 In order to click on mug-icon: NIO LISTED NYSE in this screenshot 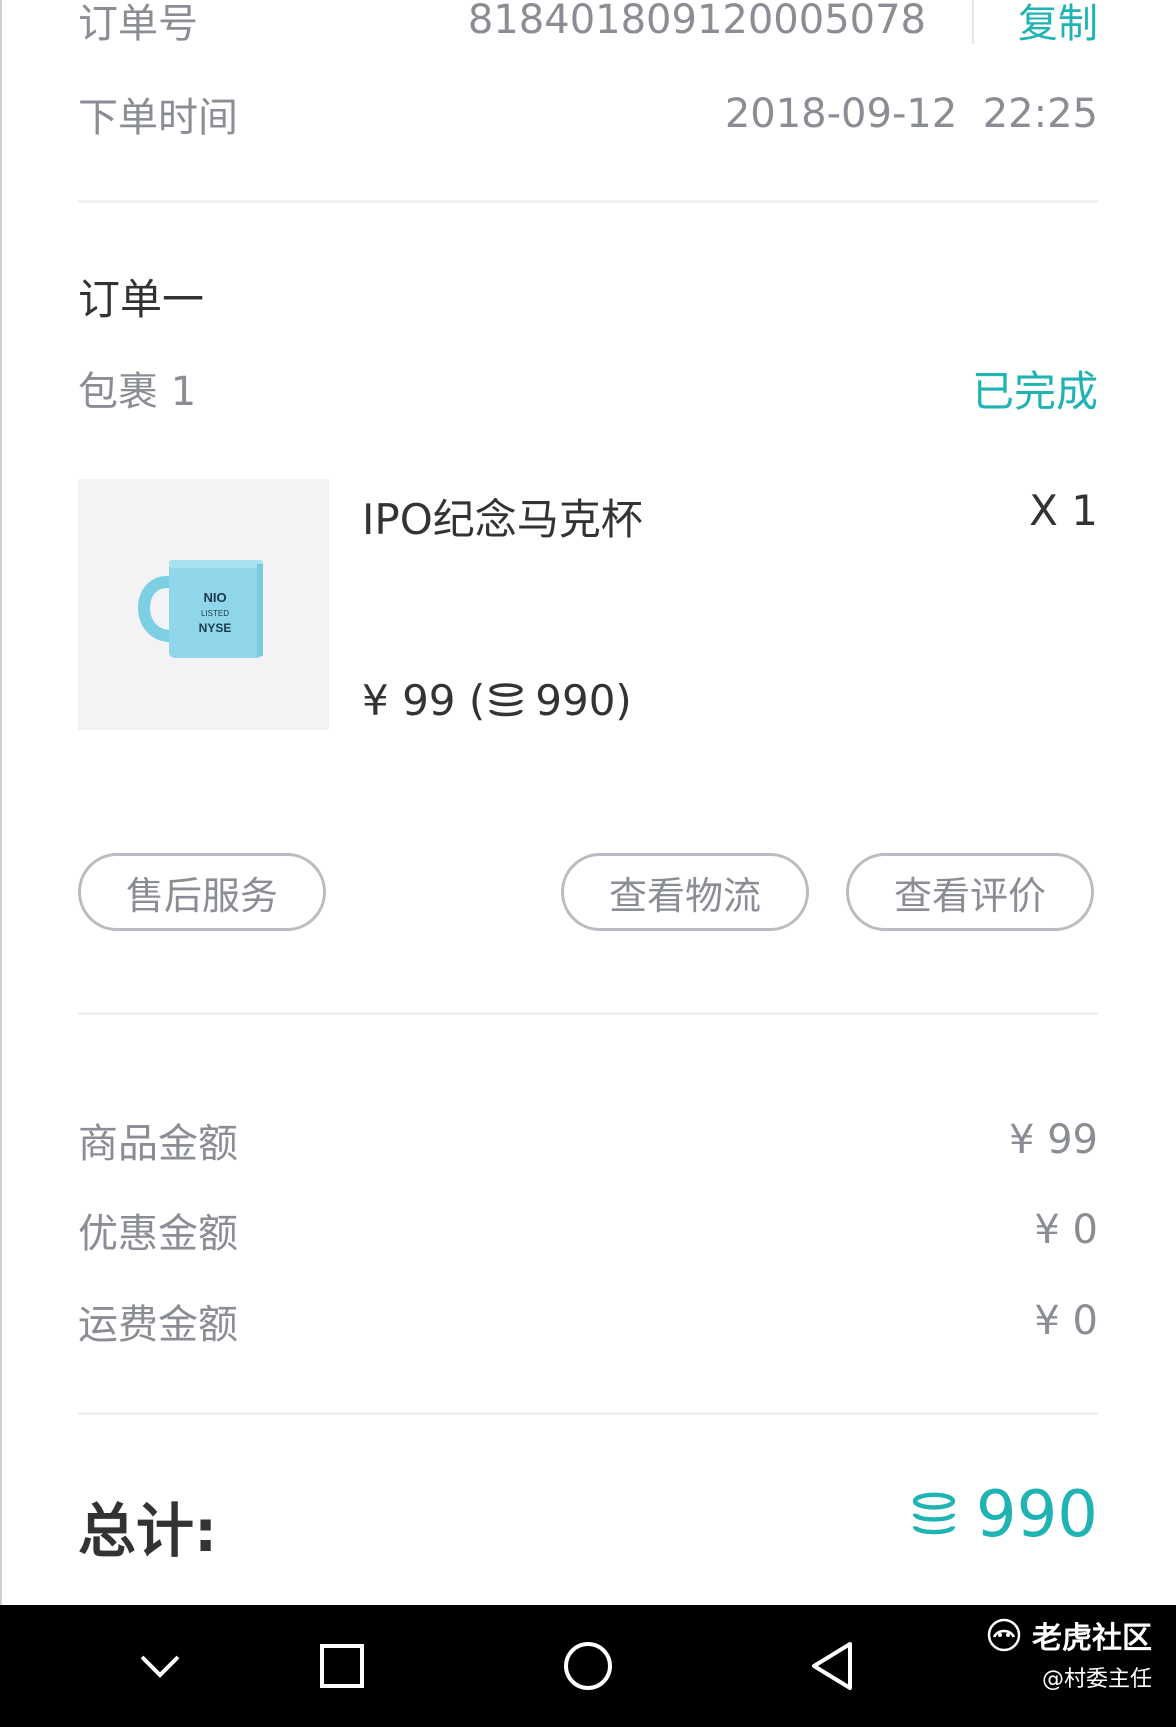, I will do `click(200, 608)`.